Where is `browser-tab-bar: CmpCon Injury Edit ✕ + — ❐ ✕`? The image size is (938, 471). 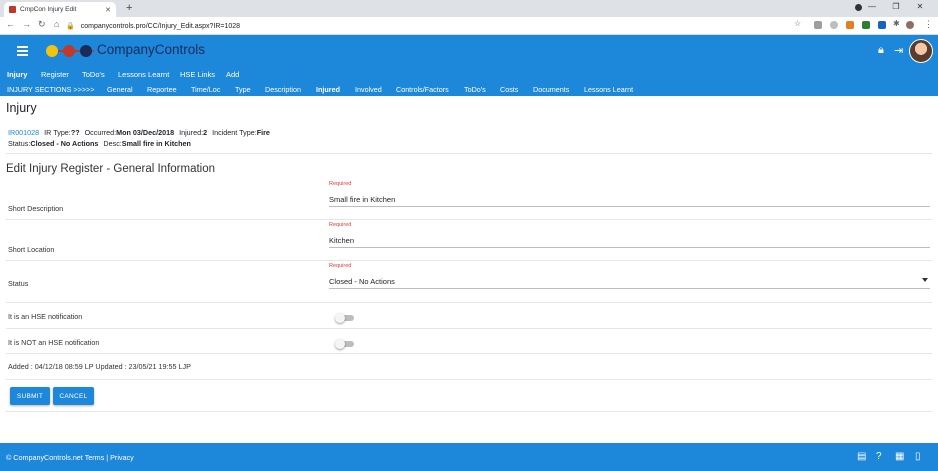 browser-tab-bar: CmpCon Injury Edit ✕ + — ❐ ✕ is located at coordinates (469, 8).